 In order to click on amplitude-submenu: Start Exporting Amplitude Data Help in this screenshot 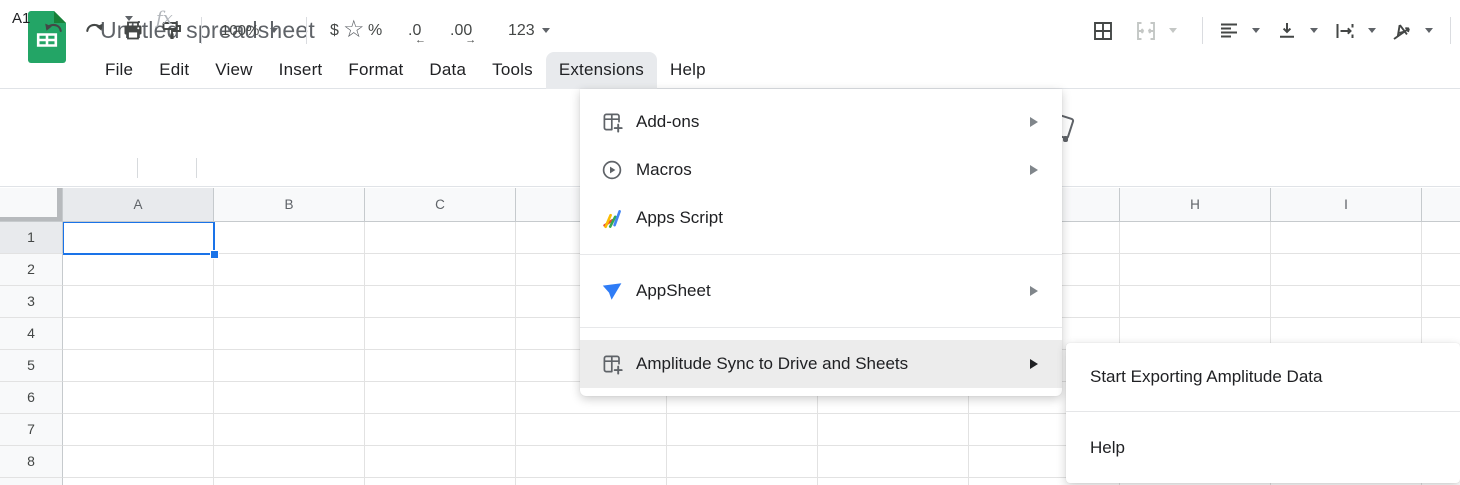, I will do `click(1263, 413)`.